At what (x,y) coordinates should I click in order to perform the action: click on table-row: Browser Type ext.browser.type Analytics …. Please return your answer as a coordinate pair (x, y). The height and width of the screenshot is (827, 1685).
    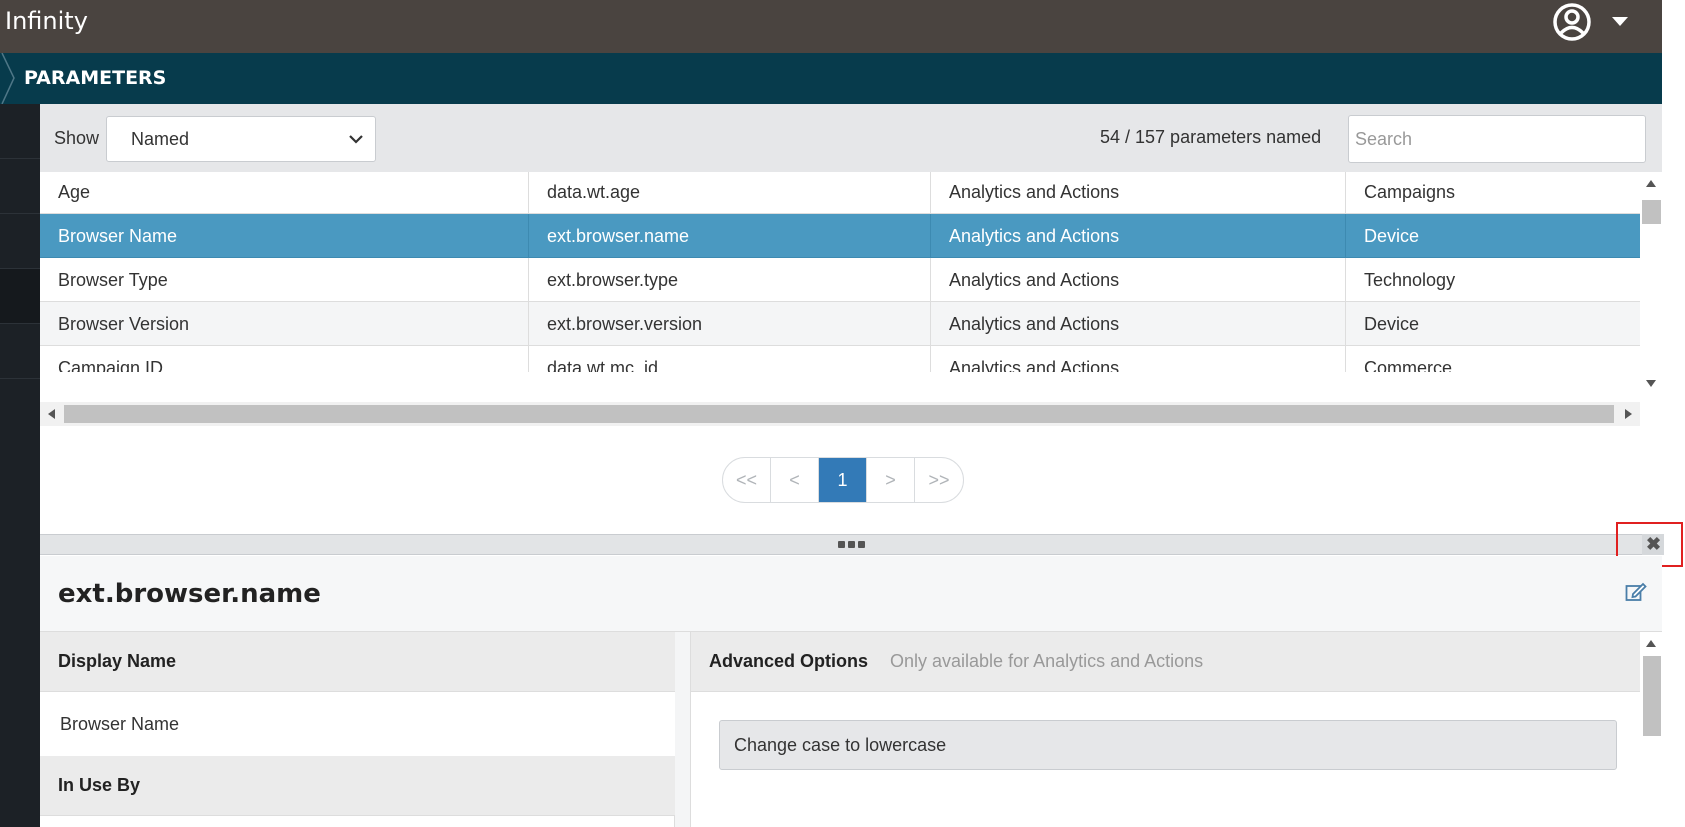
    Looking at the image, I should click on (840, 280).